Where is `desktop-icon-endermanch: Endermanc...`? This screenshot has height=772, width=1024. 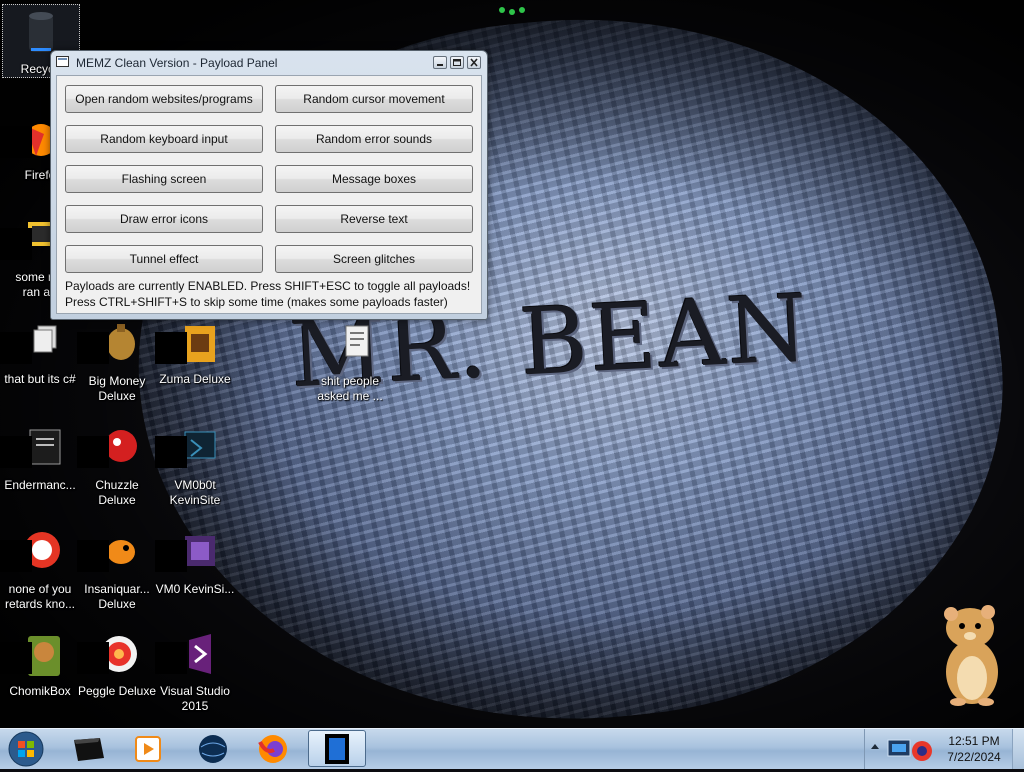
desktop-icon-endermanch: Endermanc... is located at coordinates (40, 466).